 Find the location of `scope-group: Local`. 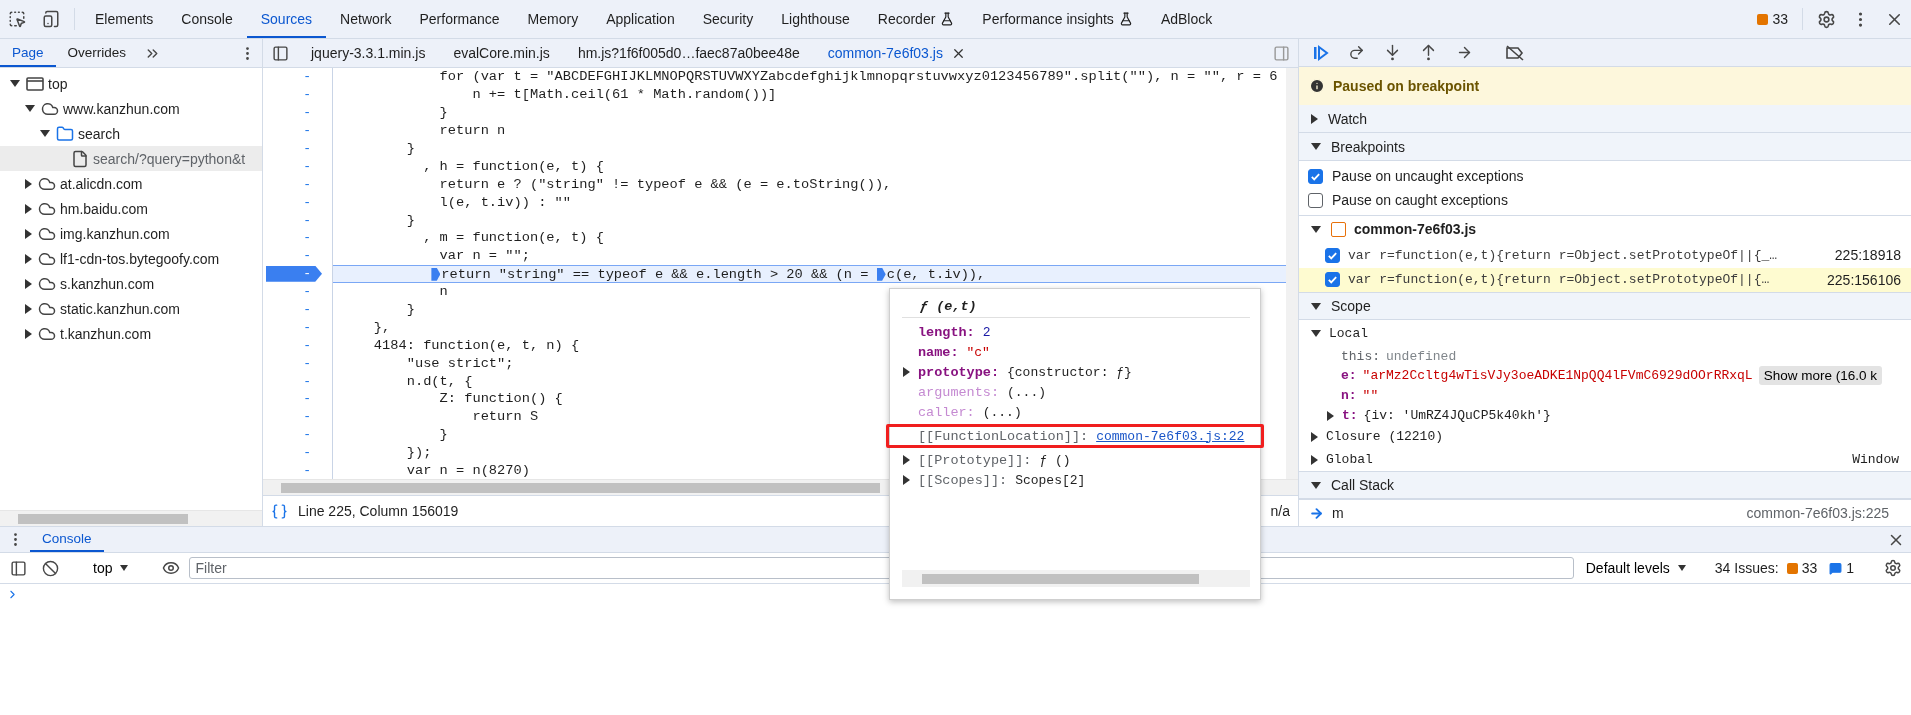

scope-group: Local is located at coordinates (1605, 333).